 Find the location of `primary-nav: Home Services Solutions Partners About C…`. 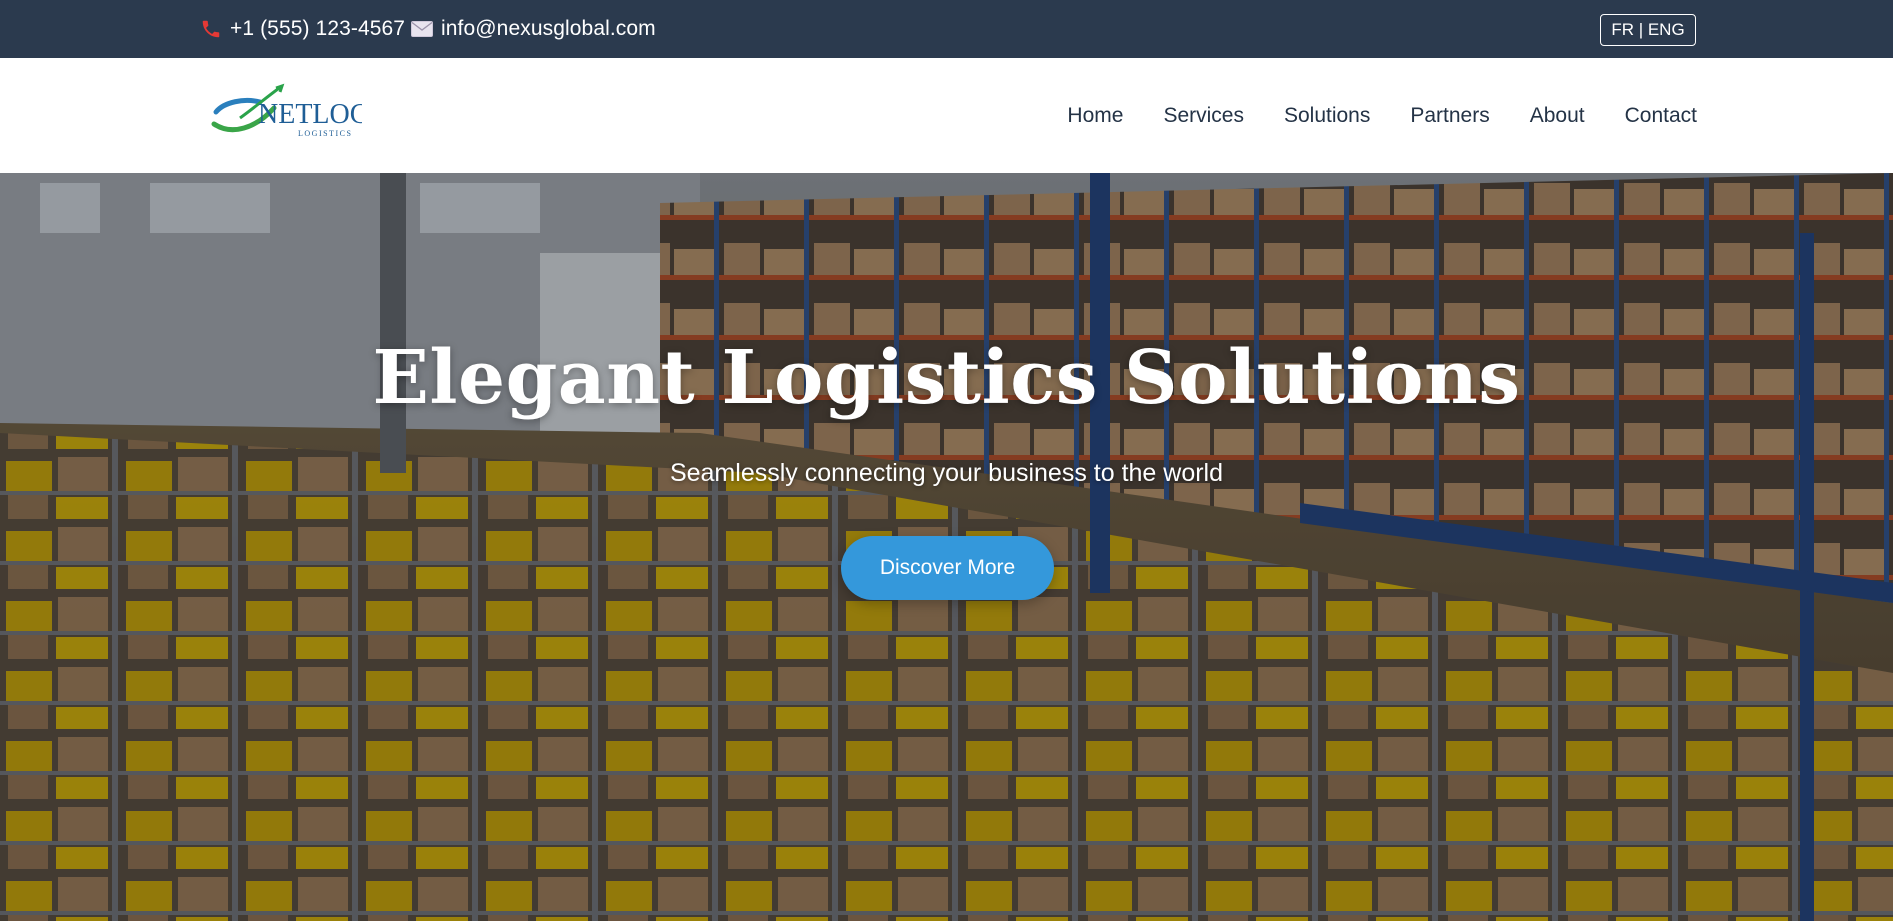

primary-nav: Home Services Solutions Partners About C… is located at coordinates (1382, 115).